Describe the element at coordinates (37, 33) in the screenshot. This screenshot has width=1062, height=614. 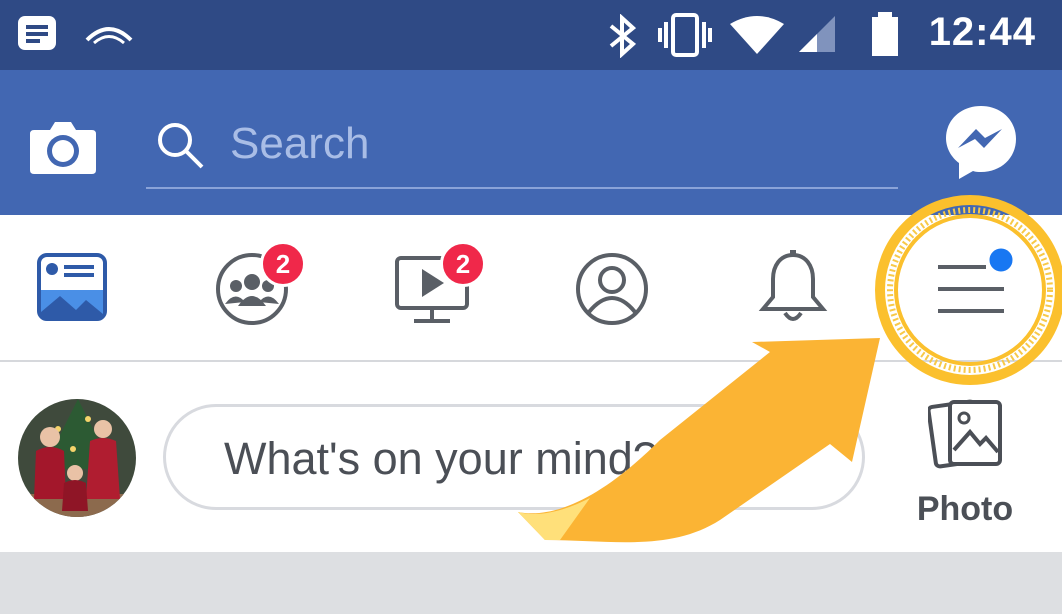
I see `notification-icon` at that location.